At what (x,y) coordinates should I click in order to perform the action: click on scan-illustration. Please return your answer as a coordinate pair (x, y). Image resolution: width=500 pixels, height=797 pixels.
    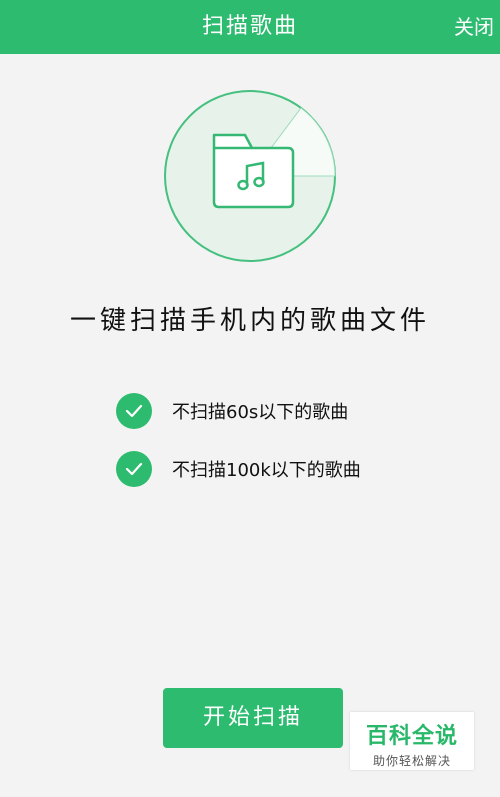
    Looking at the image, I should click on (250, 176).